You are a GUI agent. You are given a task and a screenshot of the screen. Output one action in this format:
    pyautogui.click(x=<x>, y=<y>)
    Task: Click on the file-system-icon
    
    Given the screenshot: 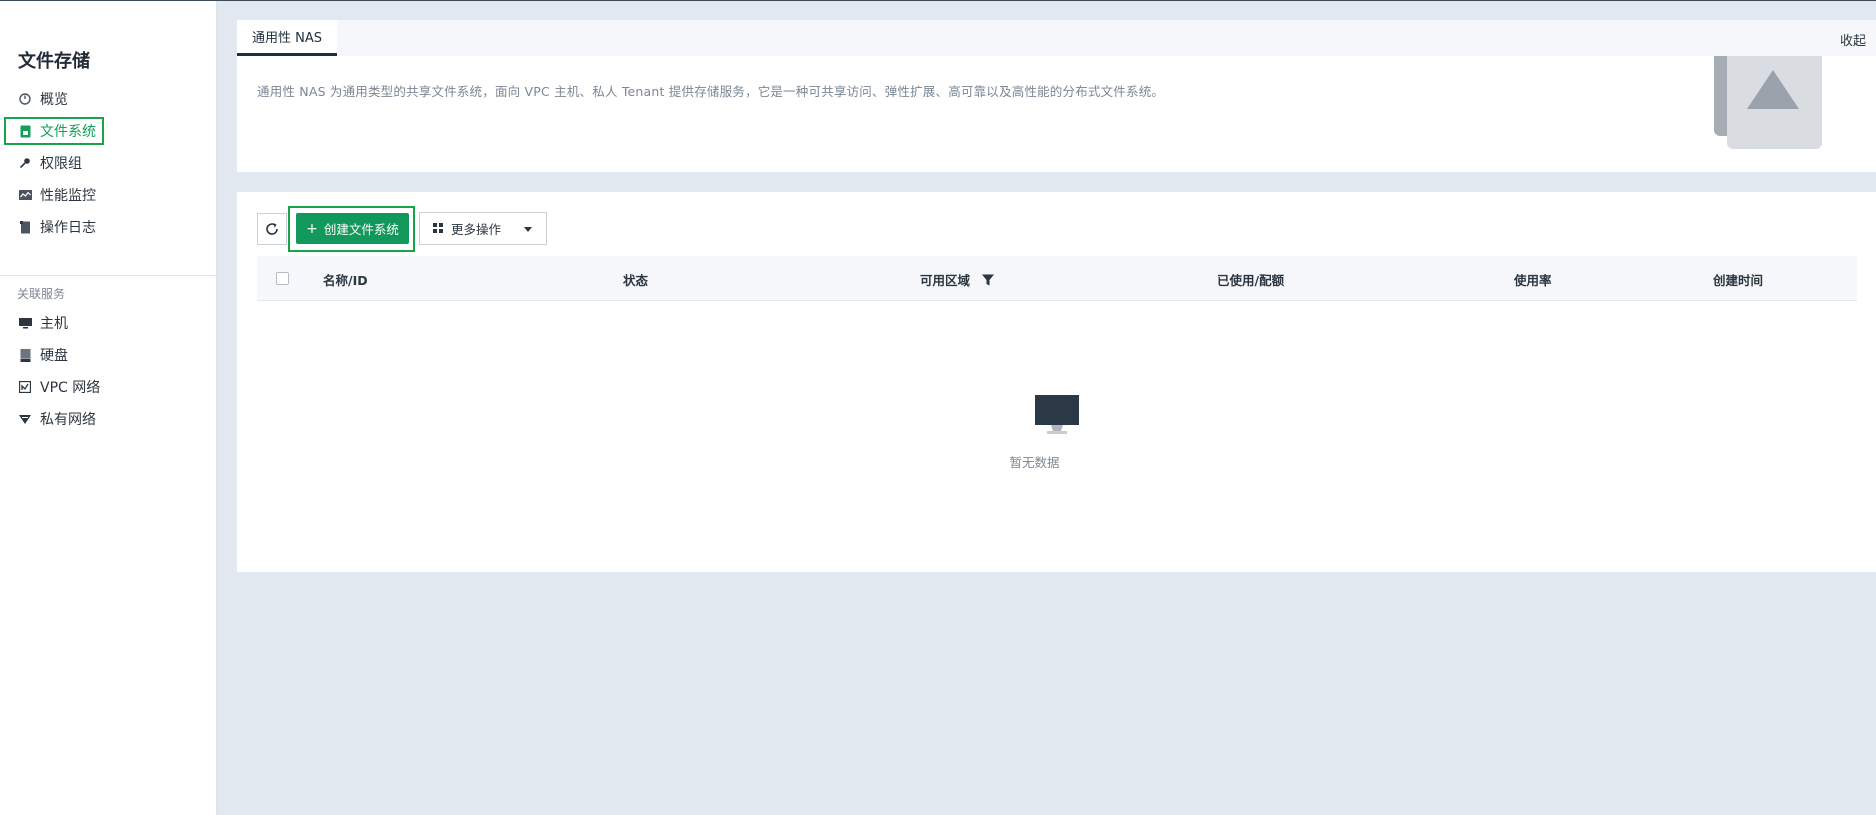 What is the action you would take?
    pyautogui.click(x=25, y=131)
    